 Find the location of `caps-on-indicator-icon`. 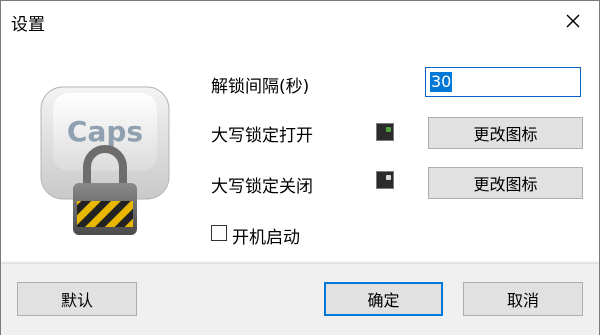

caps-on-indicator-icon is located at coordinates (385, 132).